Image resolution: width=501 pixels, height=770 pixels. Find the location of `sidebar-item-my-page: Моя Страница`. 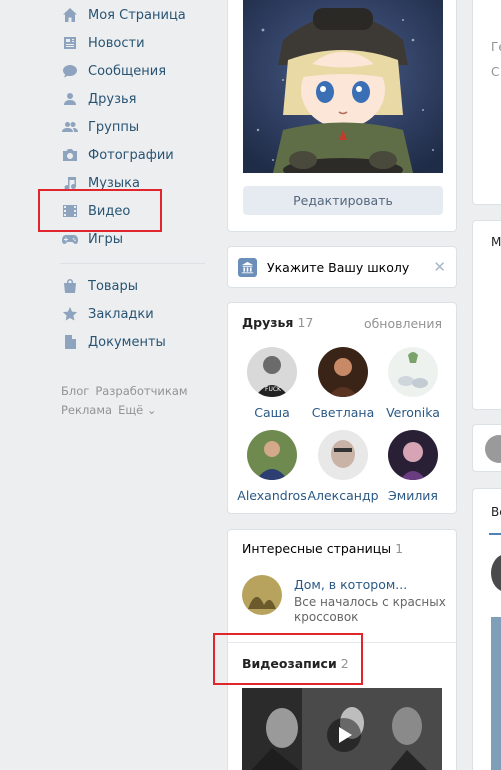

sidebar-item-my-page: Моя Страница is located at coordinates (131, 15).